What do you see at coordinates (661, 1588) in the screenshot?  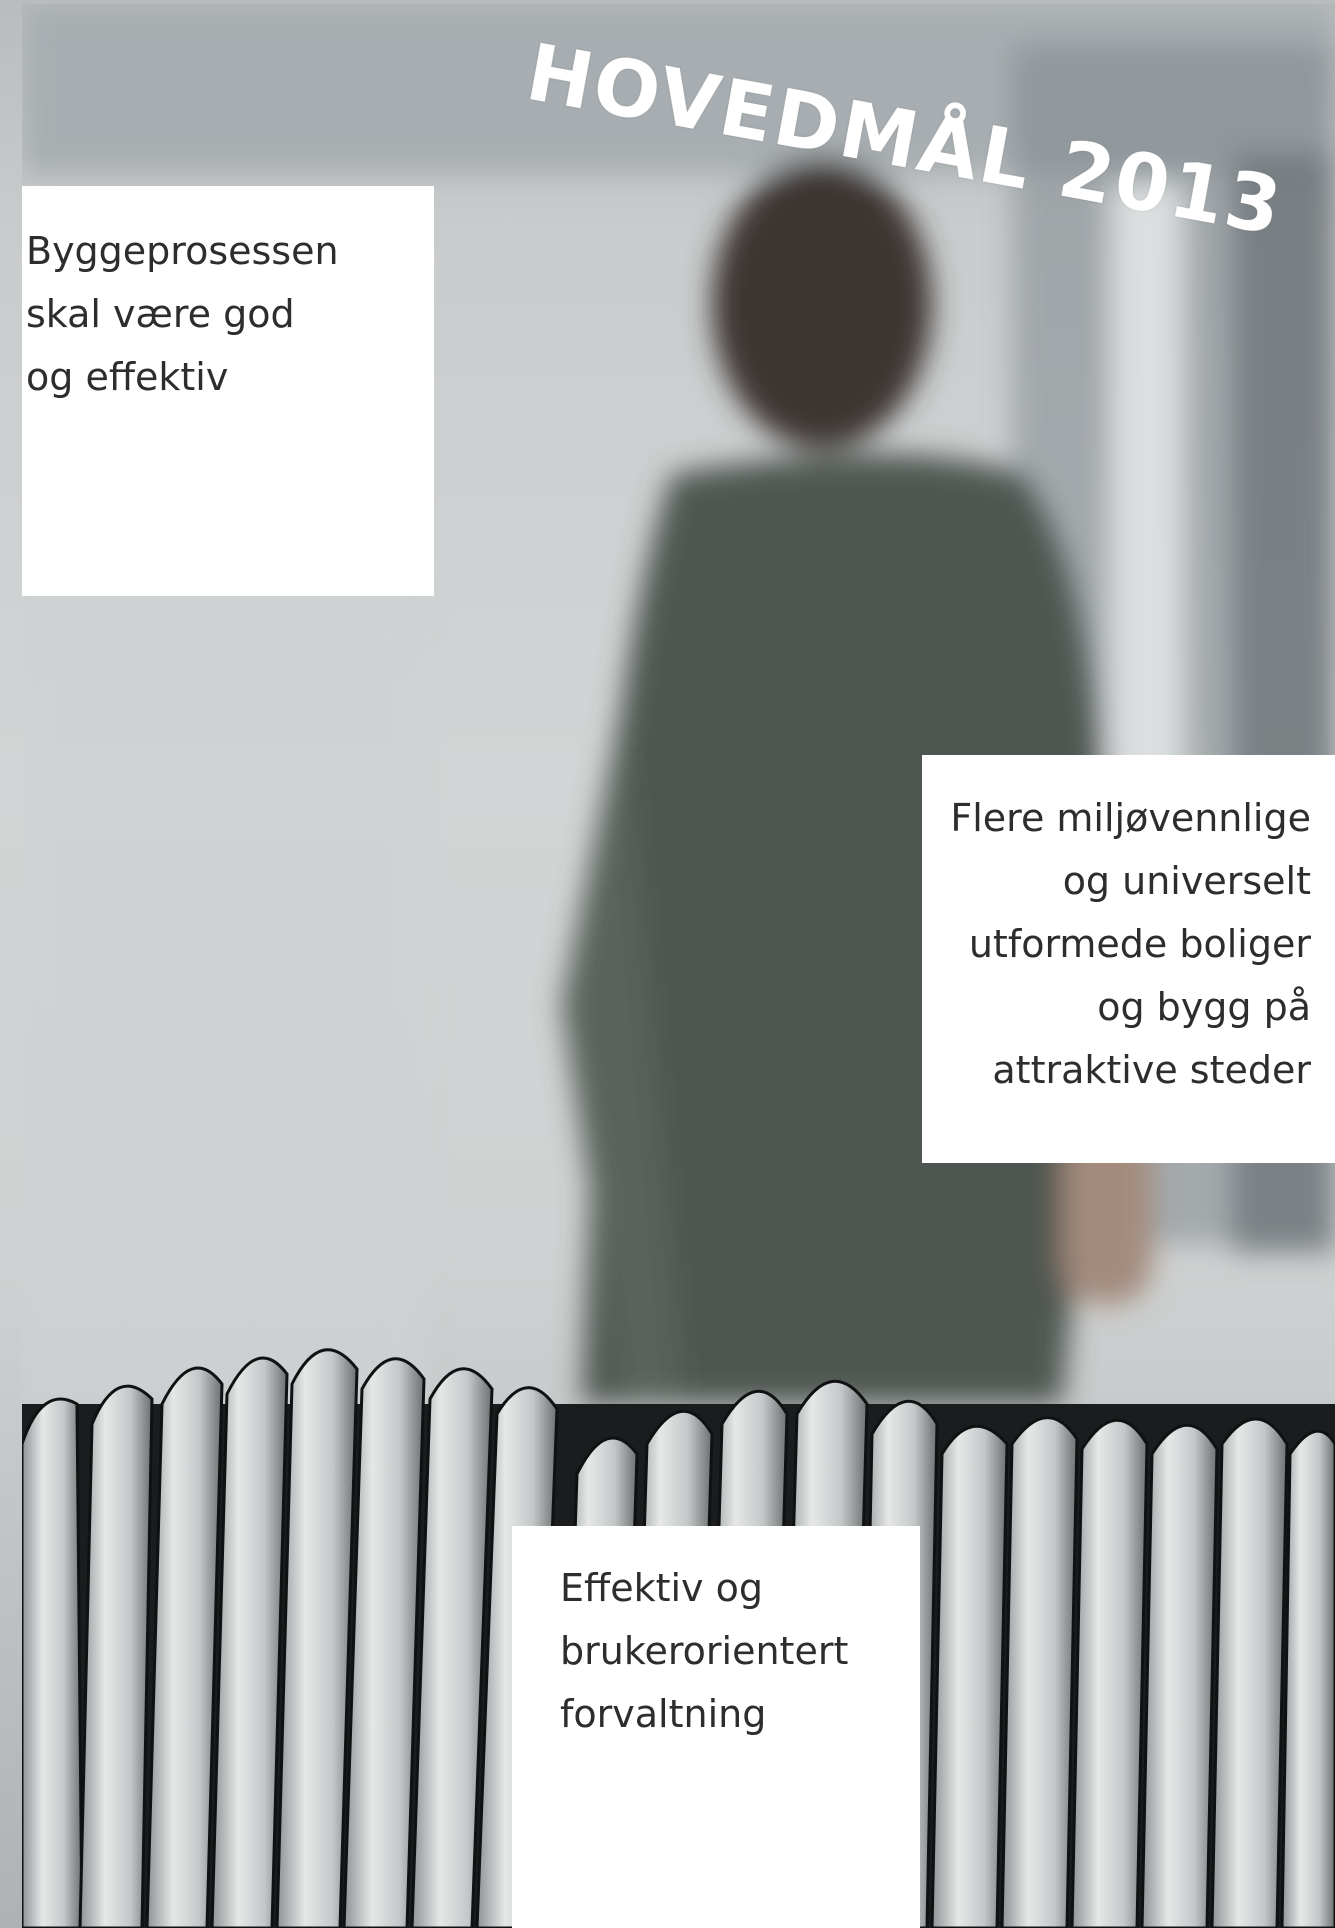 I see `goal-3-line-1: Effektiv og` at bounding box center [661, 1588].